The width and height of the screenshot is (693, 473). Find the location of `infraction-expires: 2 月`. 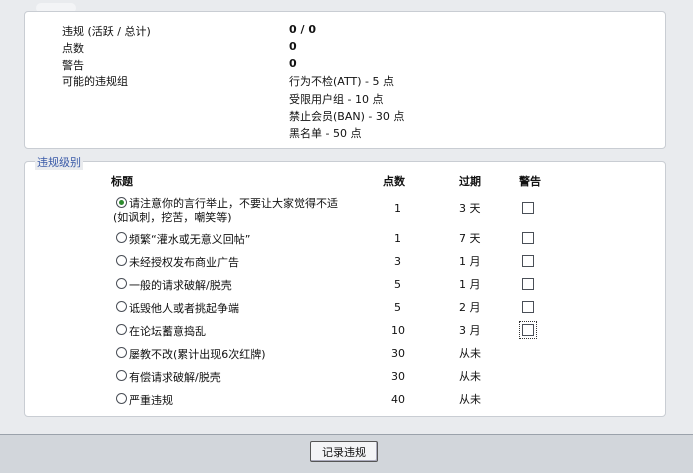

infraction-expires: 2 月 is located at coordinates (470, 307).